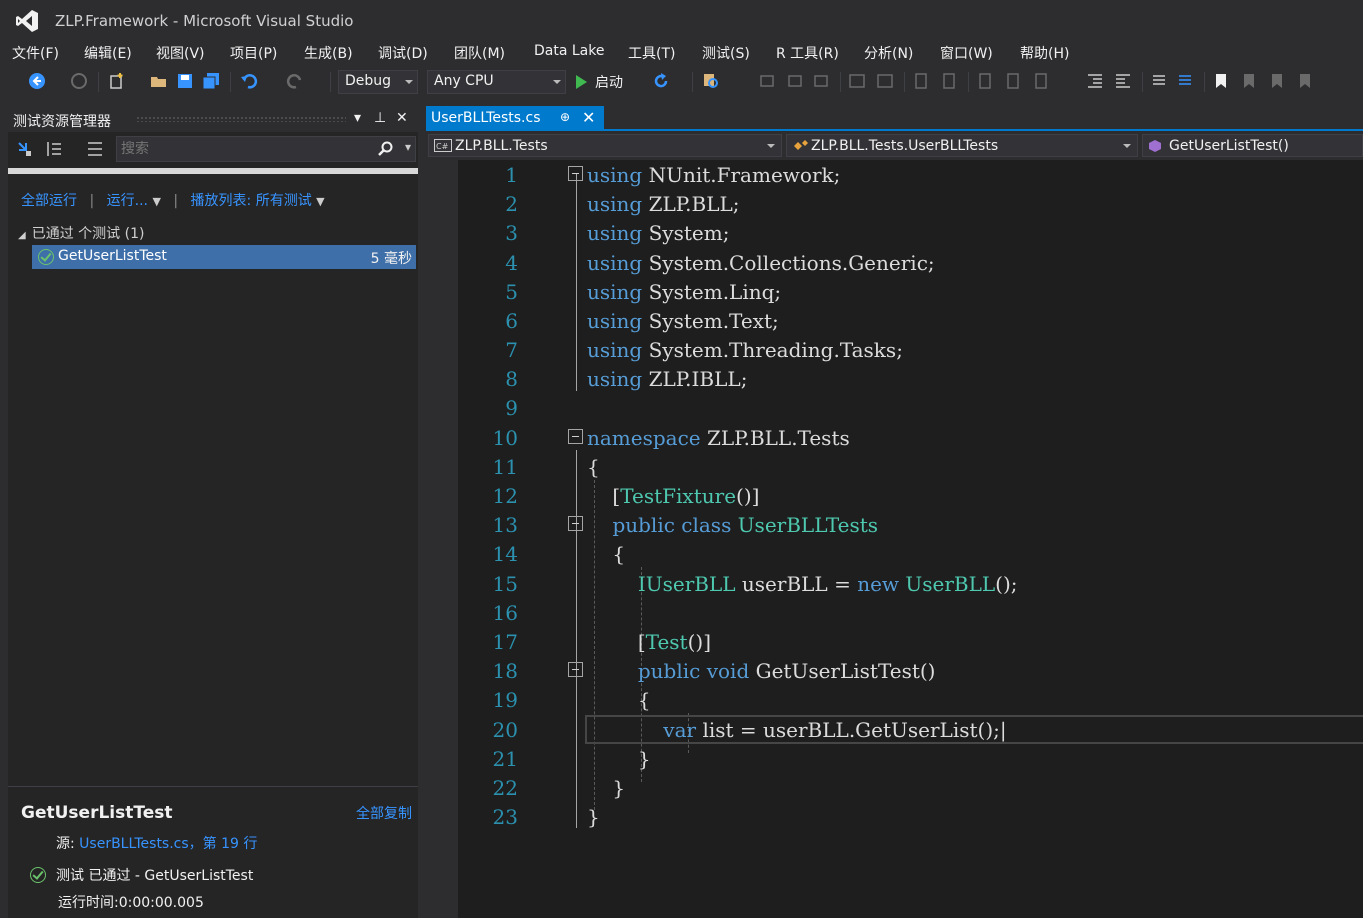 The width and height of the screenshot is (1363, 918). Describe the element at coordinates (384, 813) in the screenshot. I see `copy-all-link: 全部复制` at that location.